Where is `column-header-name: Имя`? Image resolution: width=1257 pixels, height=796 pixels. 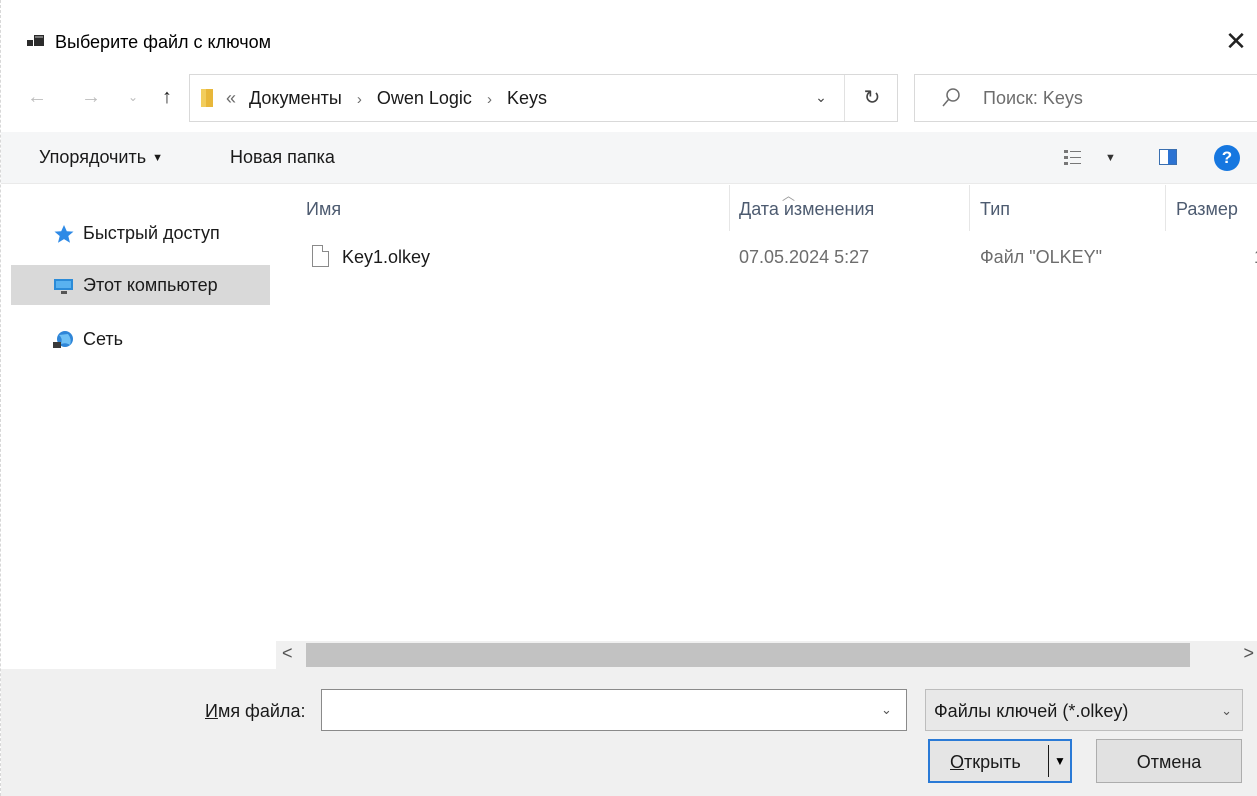 column-header-name: Имя is located at coordinates (323, 209).